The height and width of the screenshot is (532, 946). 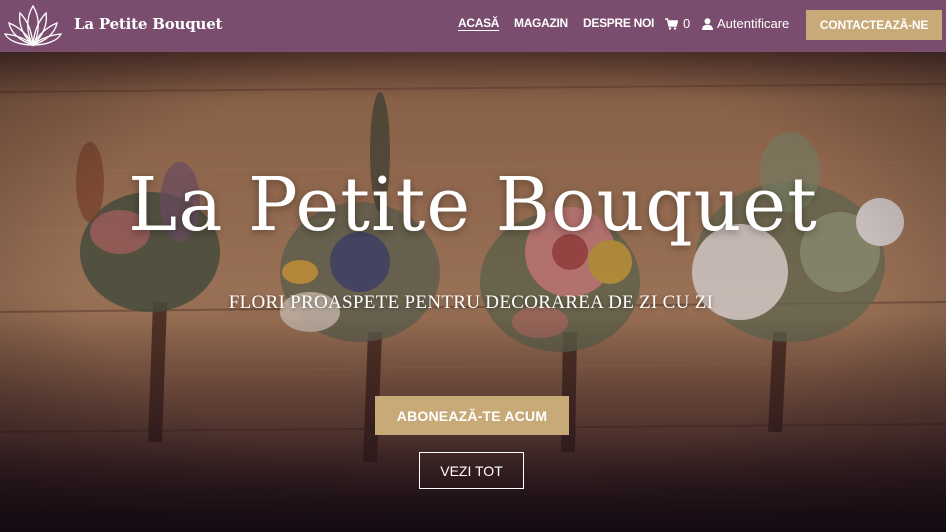 I want to click on user-icon, so click(x=707, y=23).